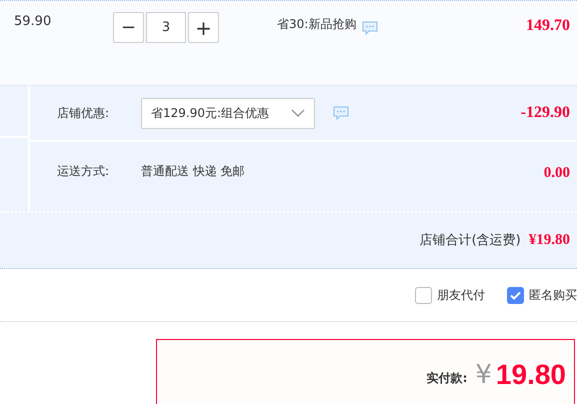  Describe the element at coordinates (470, 241) in the screenshot. I see `shop-total-label: 店铺合计(含运费)` at that location.